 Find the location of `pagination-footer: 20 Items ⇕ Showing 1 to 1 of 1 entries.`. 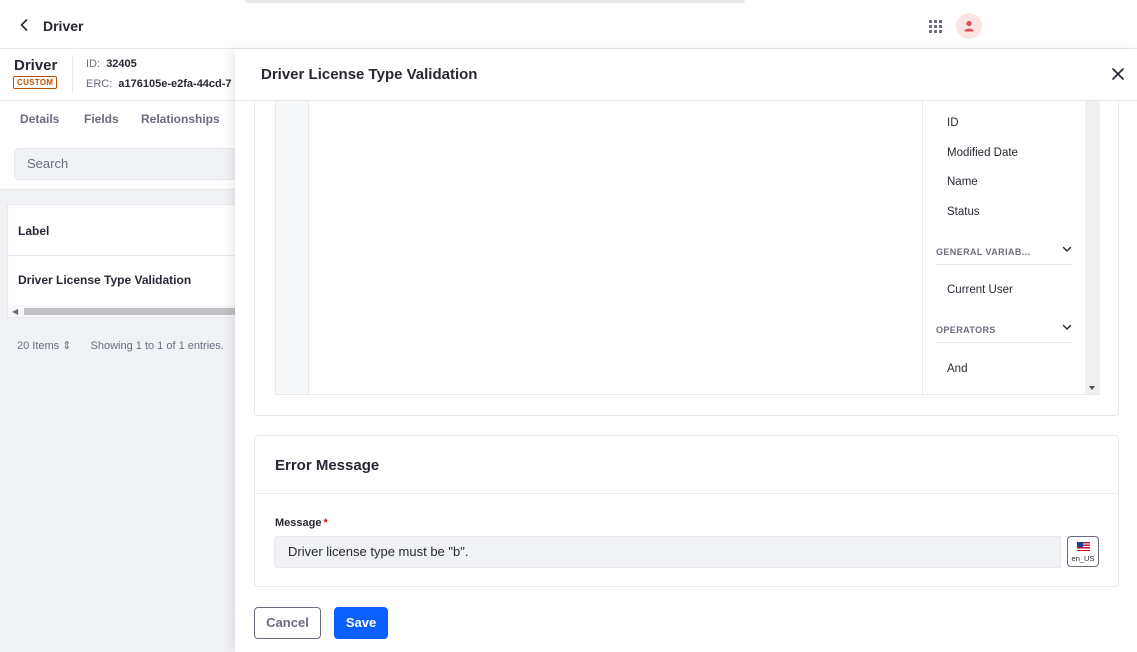

pagination-footer: 20 Items ⇕ Showing 1 to 1 of 1 entries. is located at coordinates (120, 345).